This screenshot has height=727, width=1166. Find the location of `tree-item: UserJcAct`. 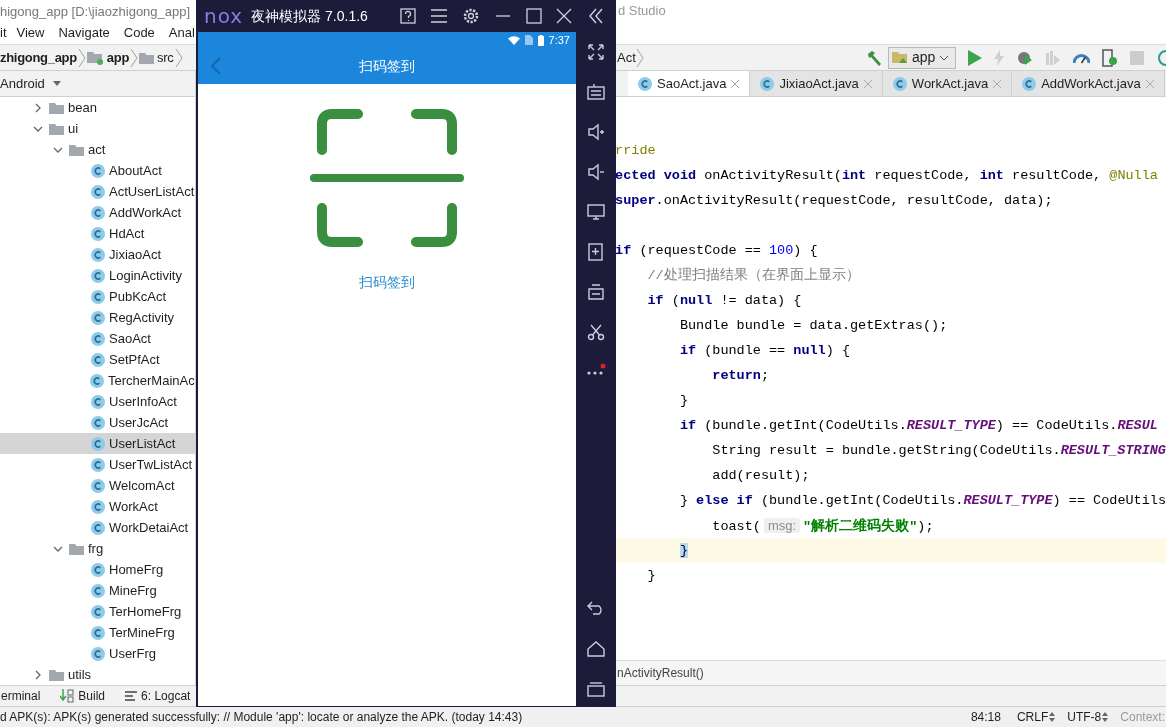

tree-item: UserJcAct is located at coordinates (97, 422).